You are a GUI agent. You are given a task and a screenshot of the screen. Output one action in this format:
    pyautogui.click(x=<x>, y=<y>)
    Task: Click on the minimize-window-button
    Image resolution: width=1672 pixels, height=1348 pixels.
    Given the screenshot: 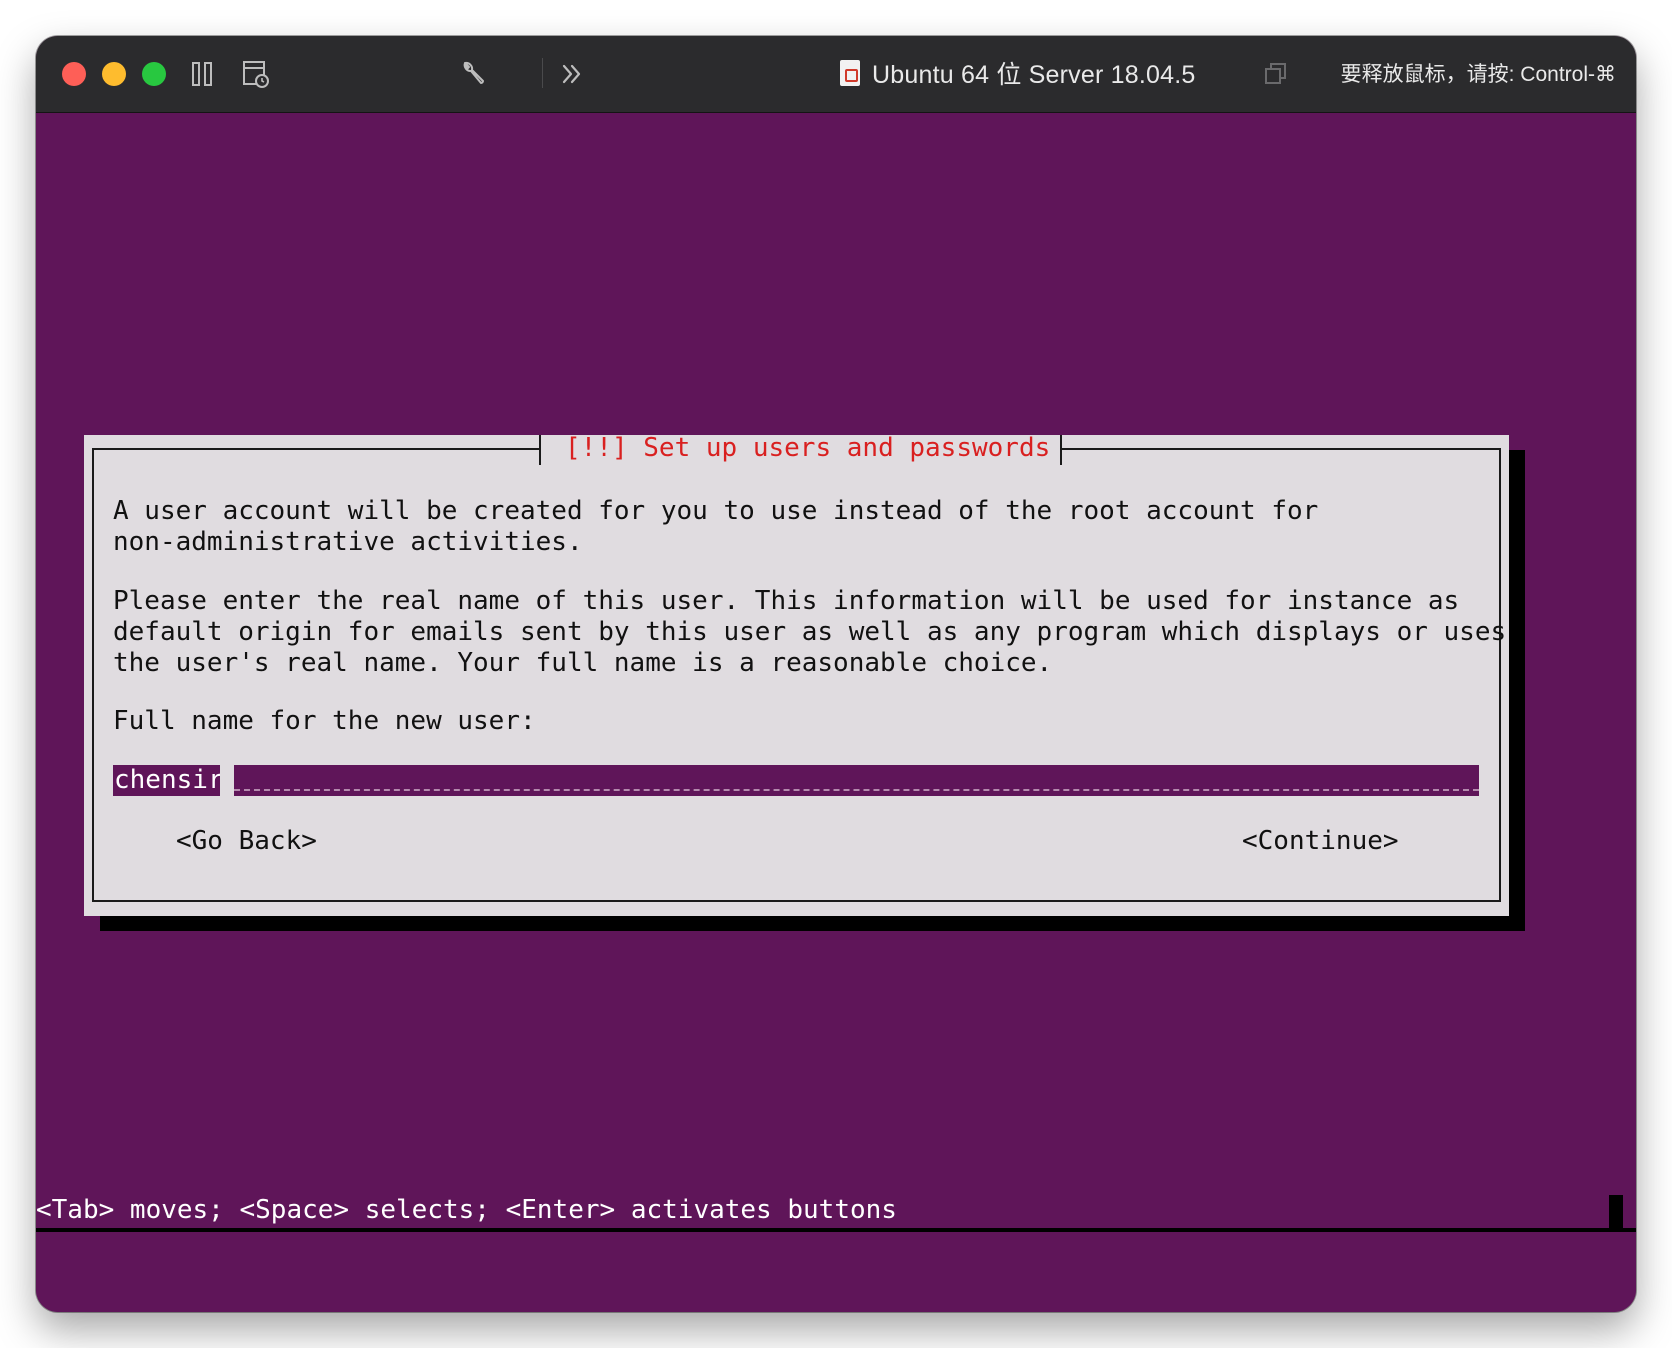 What is the action you would take?
    pyautogui.click(x=114, y=74)
    